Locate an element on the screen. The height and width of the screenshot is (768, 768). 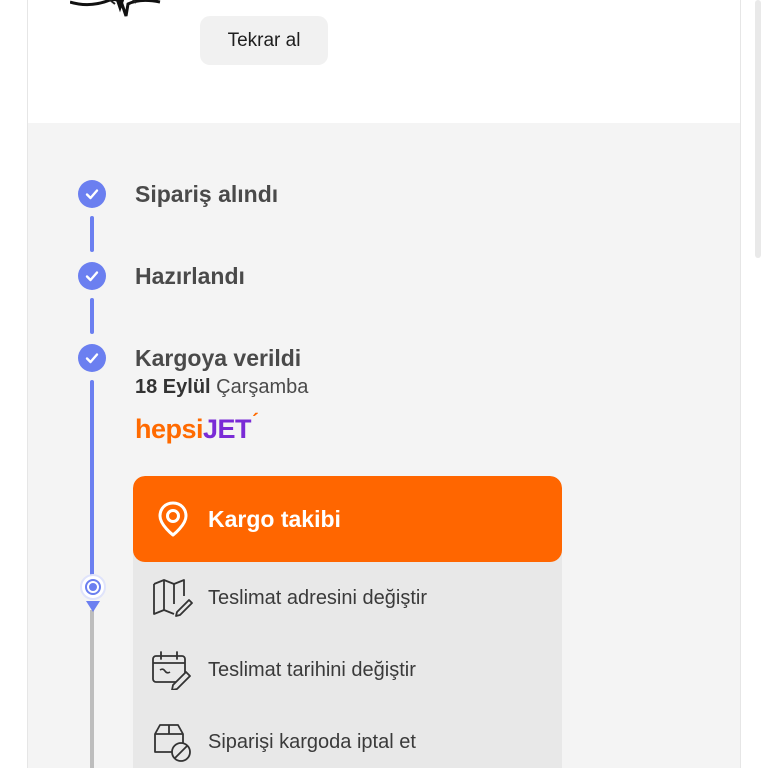
box-cancel-icon is located at coordinates (172, 743).